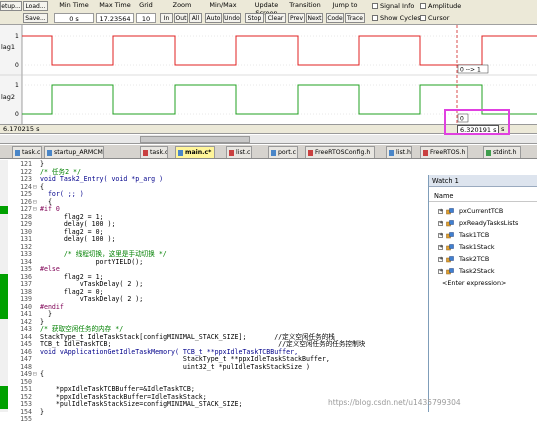 Image resolution: width=537 pixels, height=424 pixels. Describe the element at coordinates (232, 18) in the screenshot. I see `undo-button: Undo` at that location.